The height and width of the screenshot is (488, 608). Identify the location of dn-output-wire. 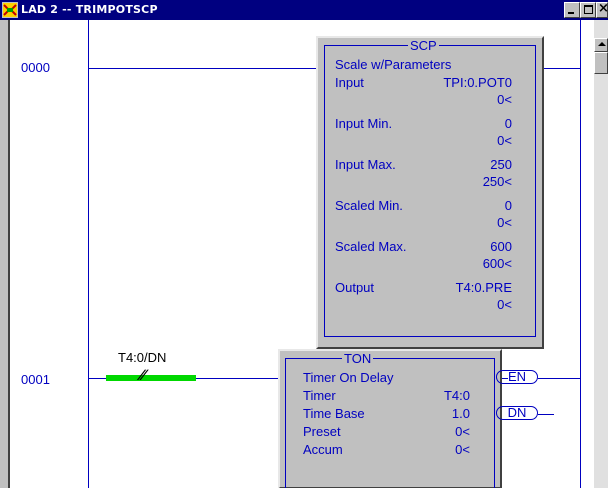
(546, 414).